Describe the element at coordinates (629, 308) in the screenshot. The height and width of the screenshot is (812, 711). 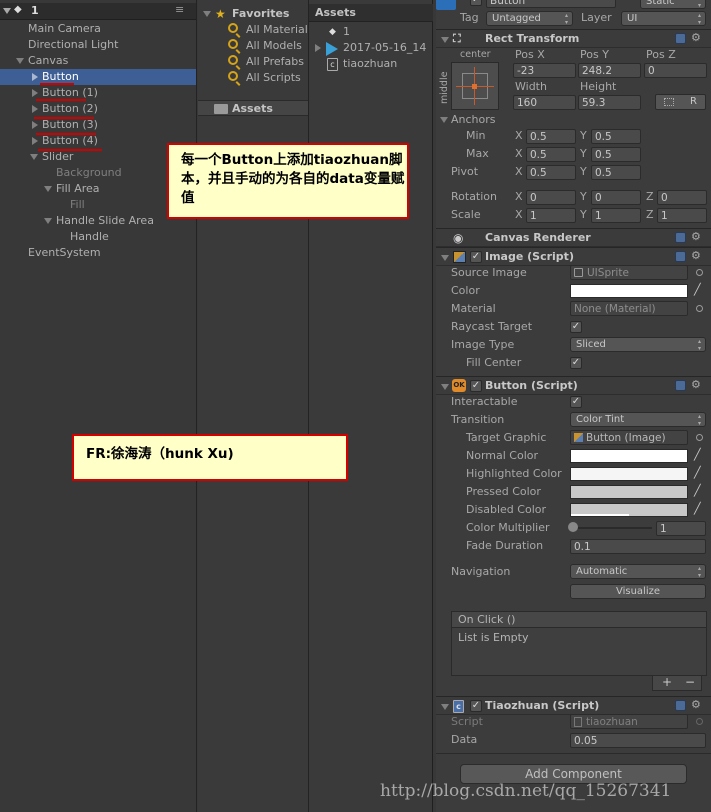
I see `material-field: None (Material)` at that location.